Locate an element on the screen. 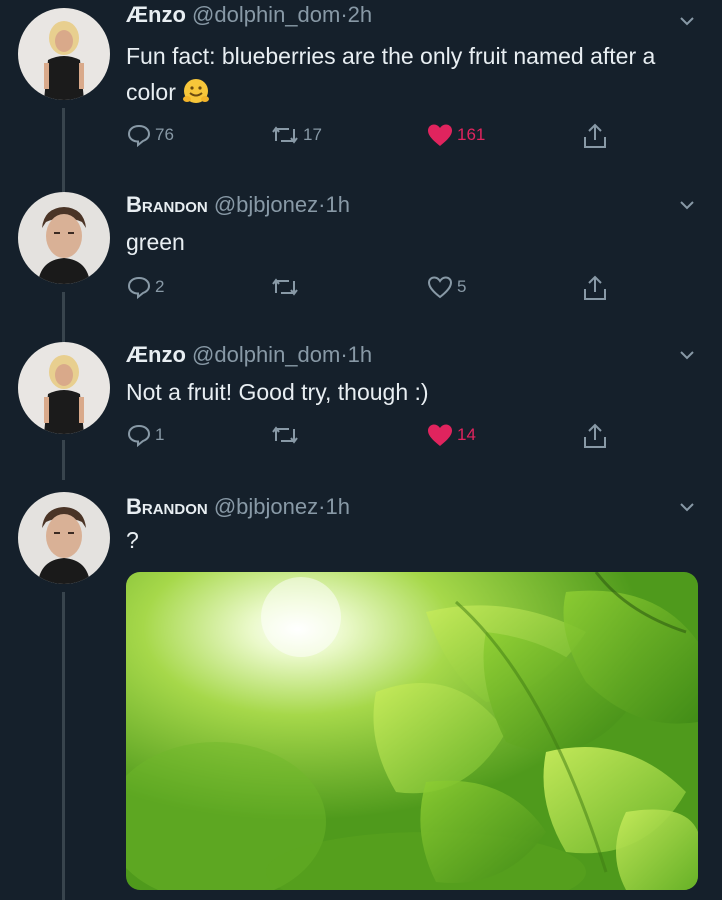  like-button: 5 is located at coordinates (446, 287).